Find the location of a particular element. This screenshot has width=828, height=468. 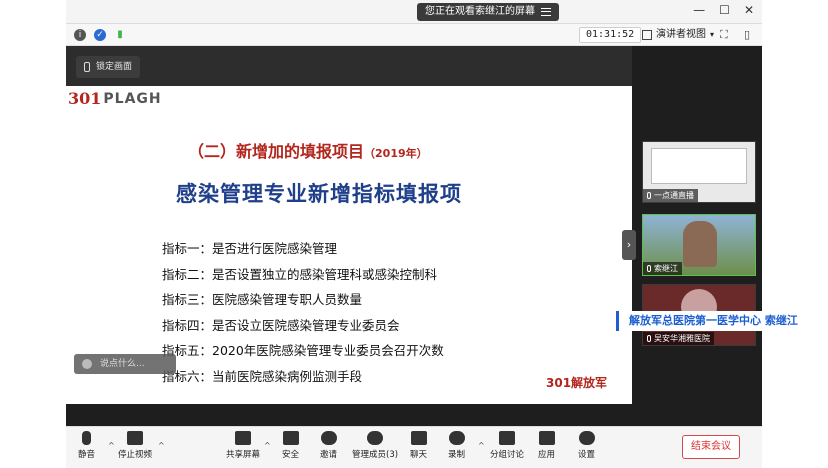

invite-icon is located at coordinates (328, 438).